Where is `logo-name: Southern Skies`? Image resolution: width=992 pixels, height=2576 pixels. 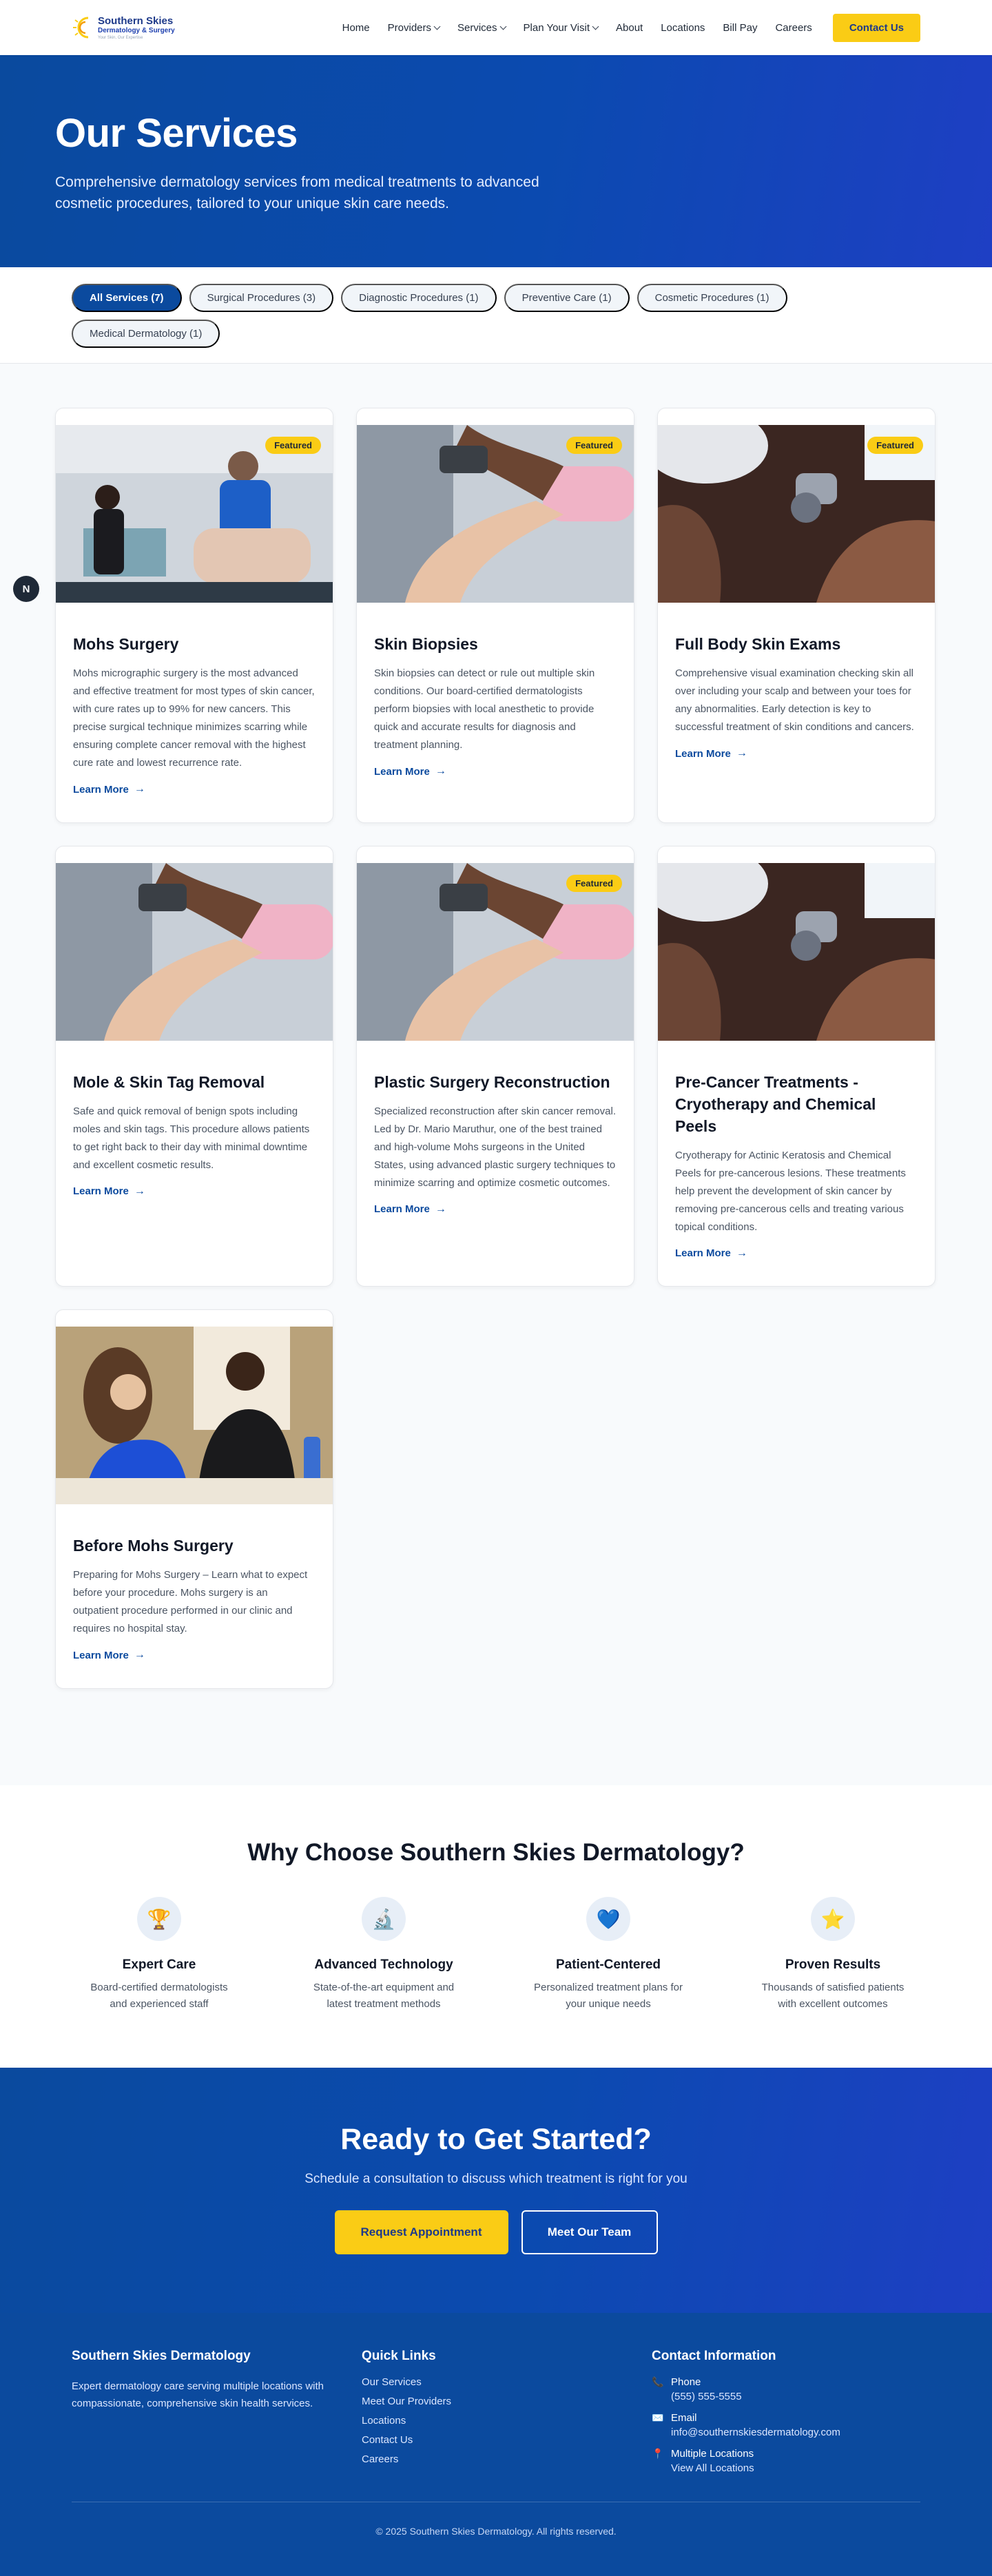 logo-name: Southern Skies is located at coordinates (136, 20).